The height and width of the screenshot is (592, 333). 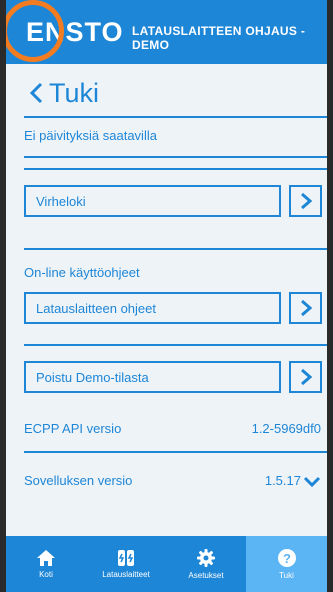 I want to click on api-version-label: ECPP API versio, so click(x=73, y=428).